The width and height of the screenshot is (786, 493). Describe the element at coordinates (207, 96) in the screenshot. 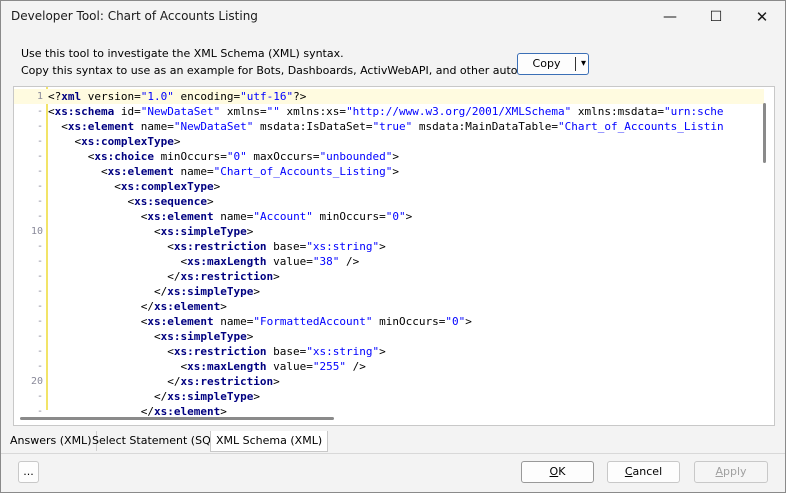

I see `code-token: encoding=` at that location.